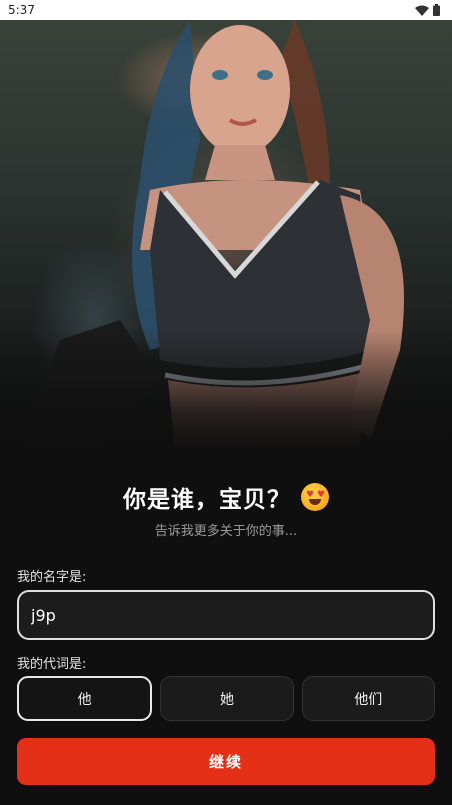 The width and height of the screenshot is (452, 805). I want to click on status-icons, so click(427, 10).